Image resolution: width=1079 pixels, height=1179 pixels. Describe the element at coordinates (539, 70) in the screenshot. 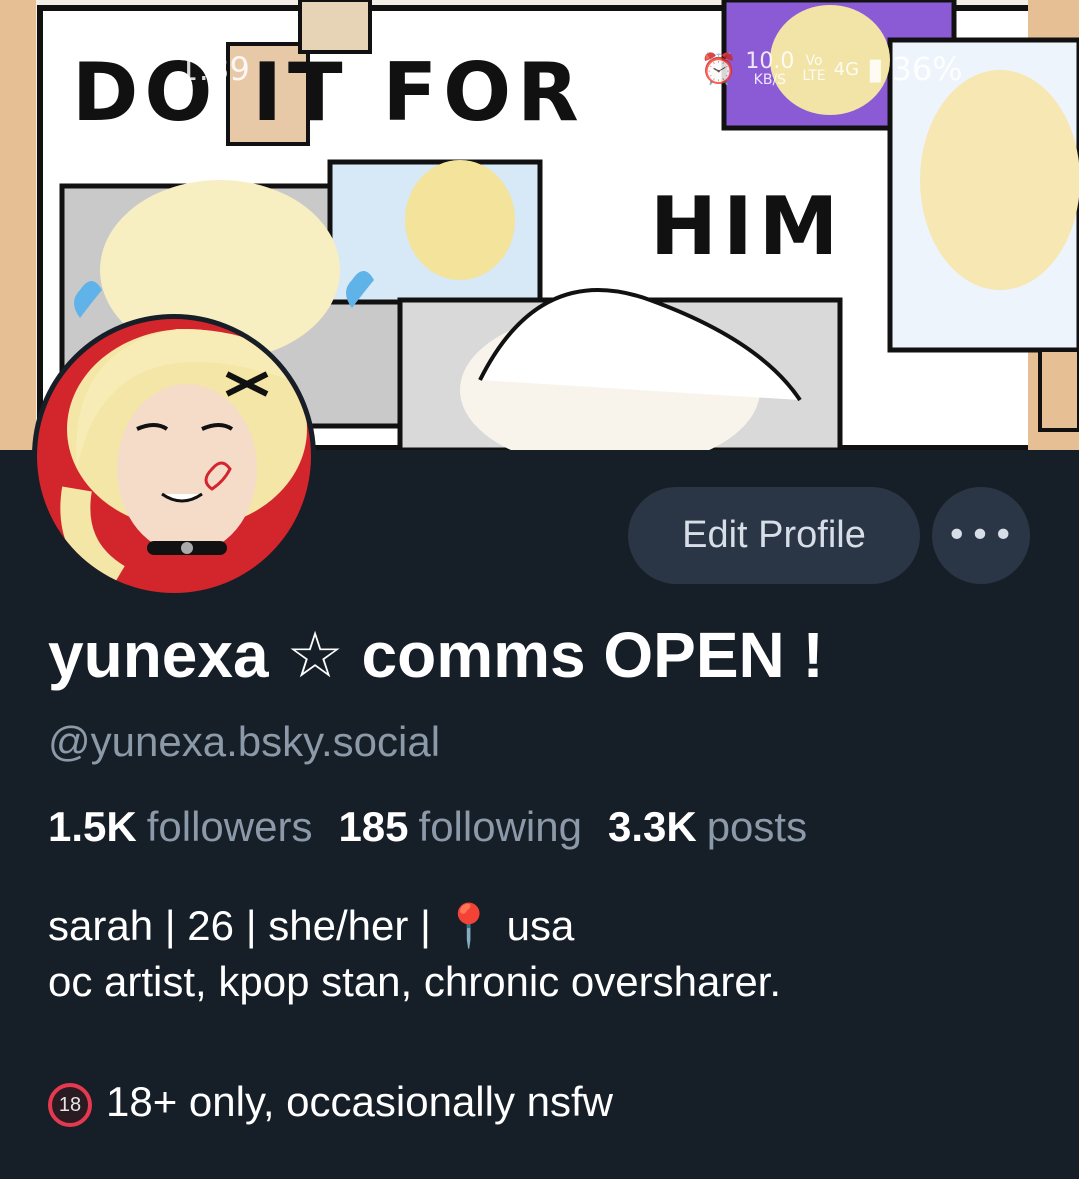

I see `status-bar: 1:39 ⏰ 10.0 KB/S Vo LTE 4G ▮ 36%` at that location.